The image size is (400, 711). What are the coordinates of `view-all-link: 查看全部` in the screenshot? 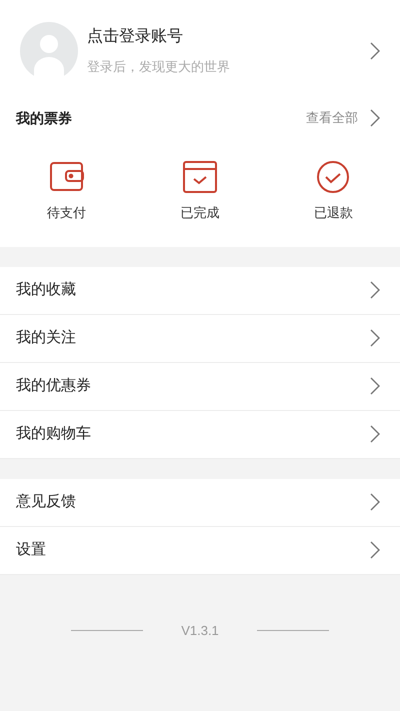 It's located at (343, 118).